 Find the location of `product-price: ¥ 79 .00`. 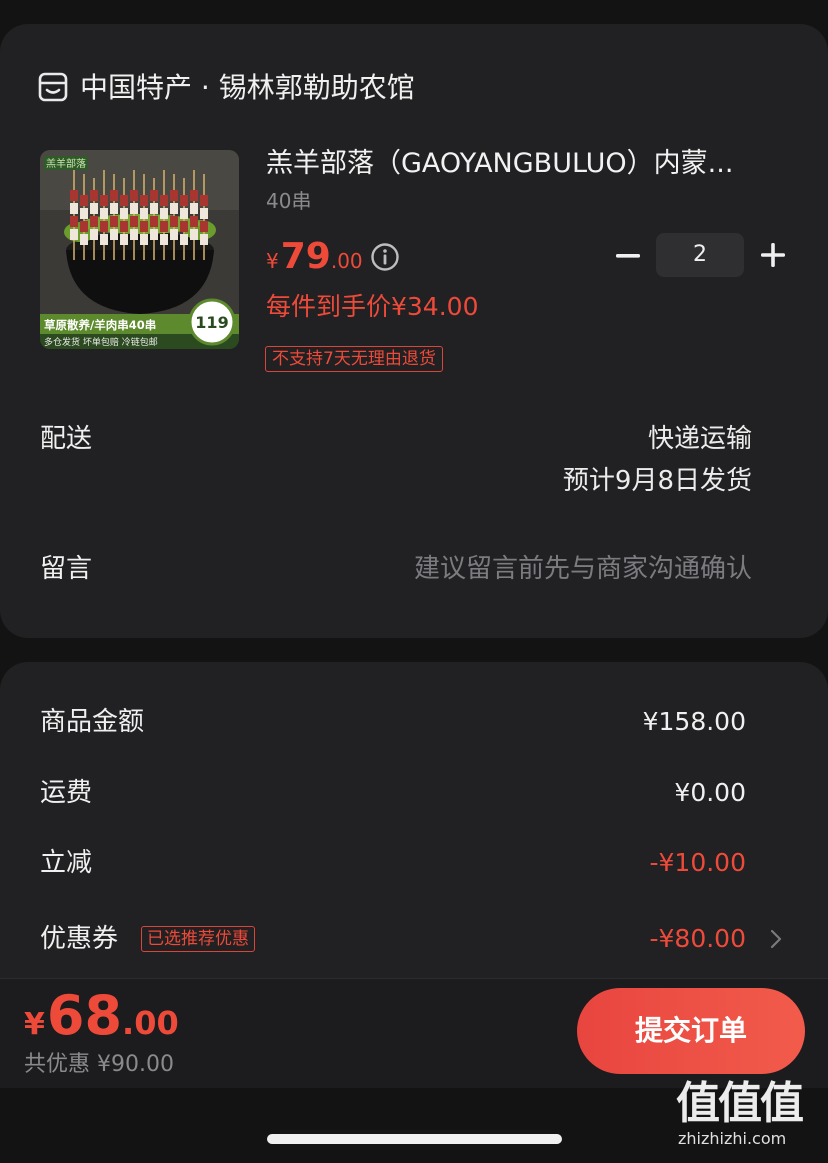

product-price: ¥ 79 .00 is located at coordinates (314, 258).